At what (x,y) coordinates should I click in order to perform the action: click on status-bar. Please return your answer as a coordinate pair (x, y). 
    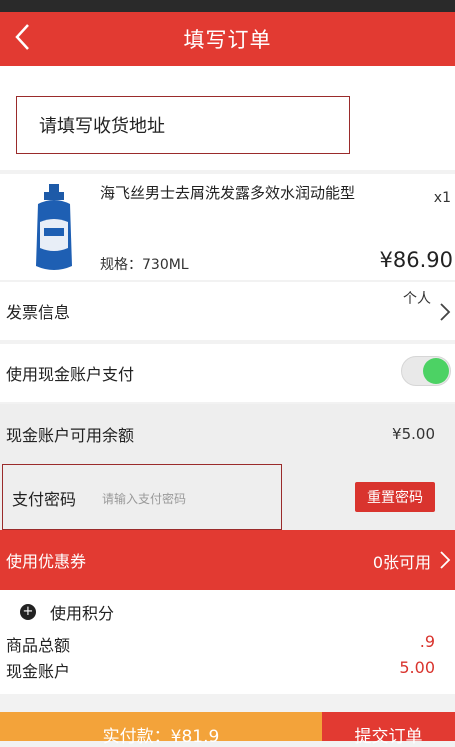
    Looking at the image, I should click on (227, 6).